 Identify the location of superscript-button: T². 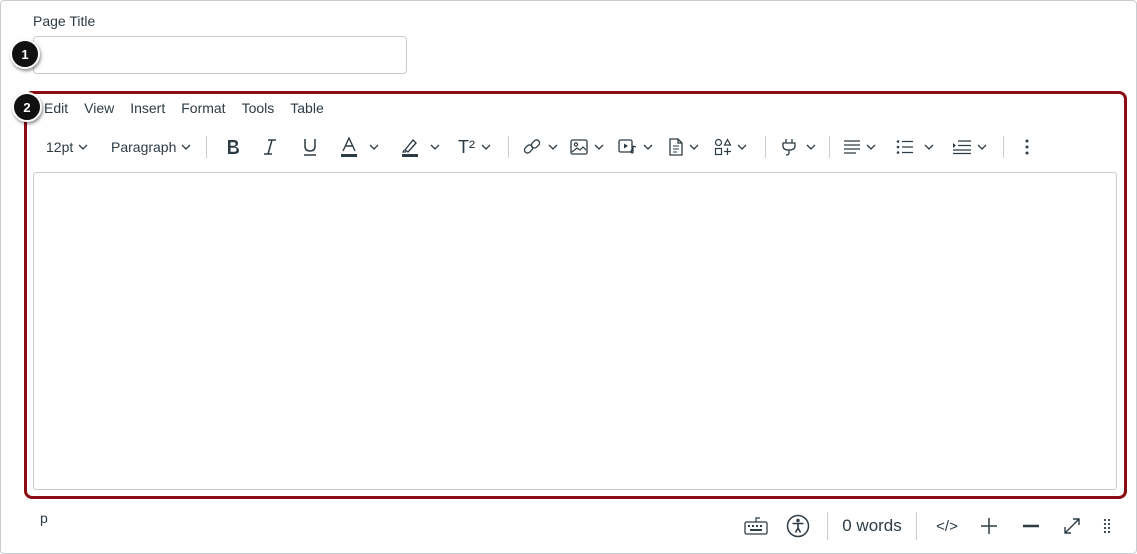
(474, 147).